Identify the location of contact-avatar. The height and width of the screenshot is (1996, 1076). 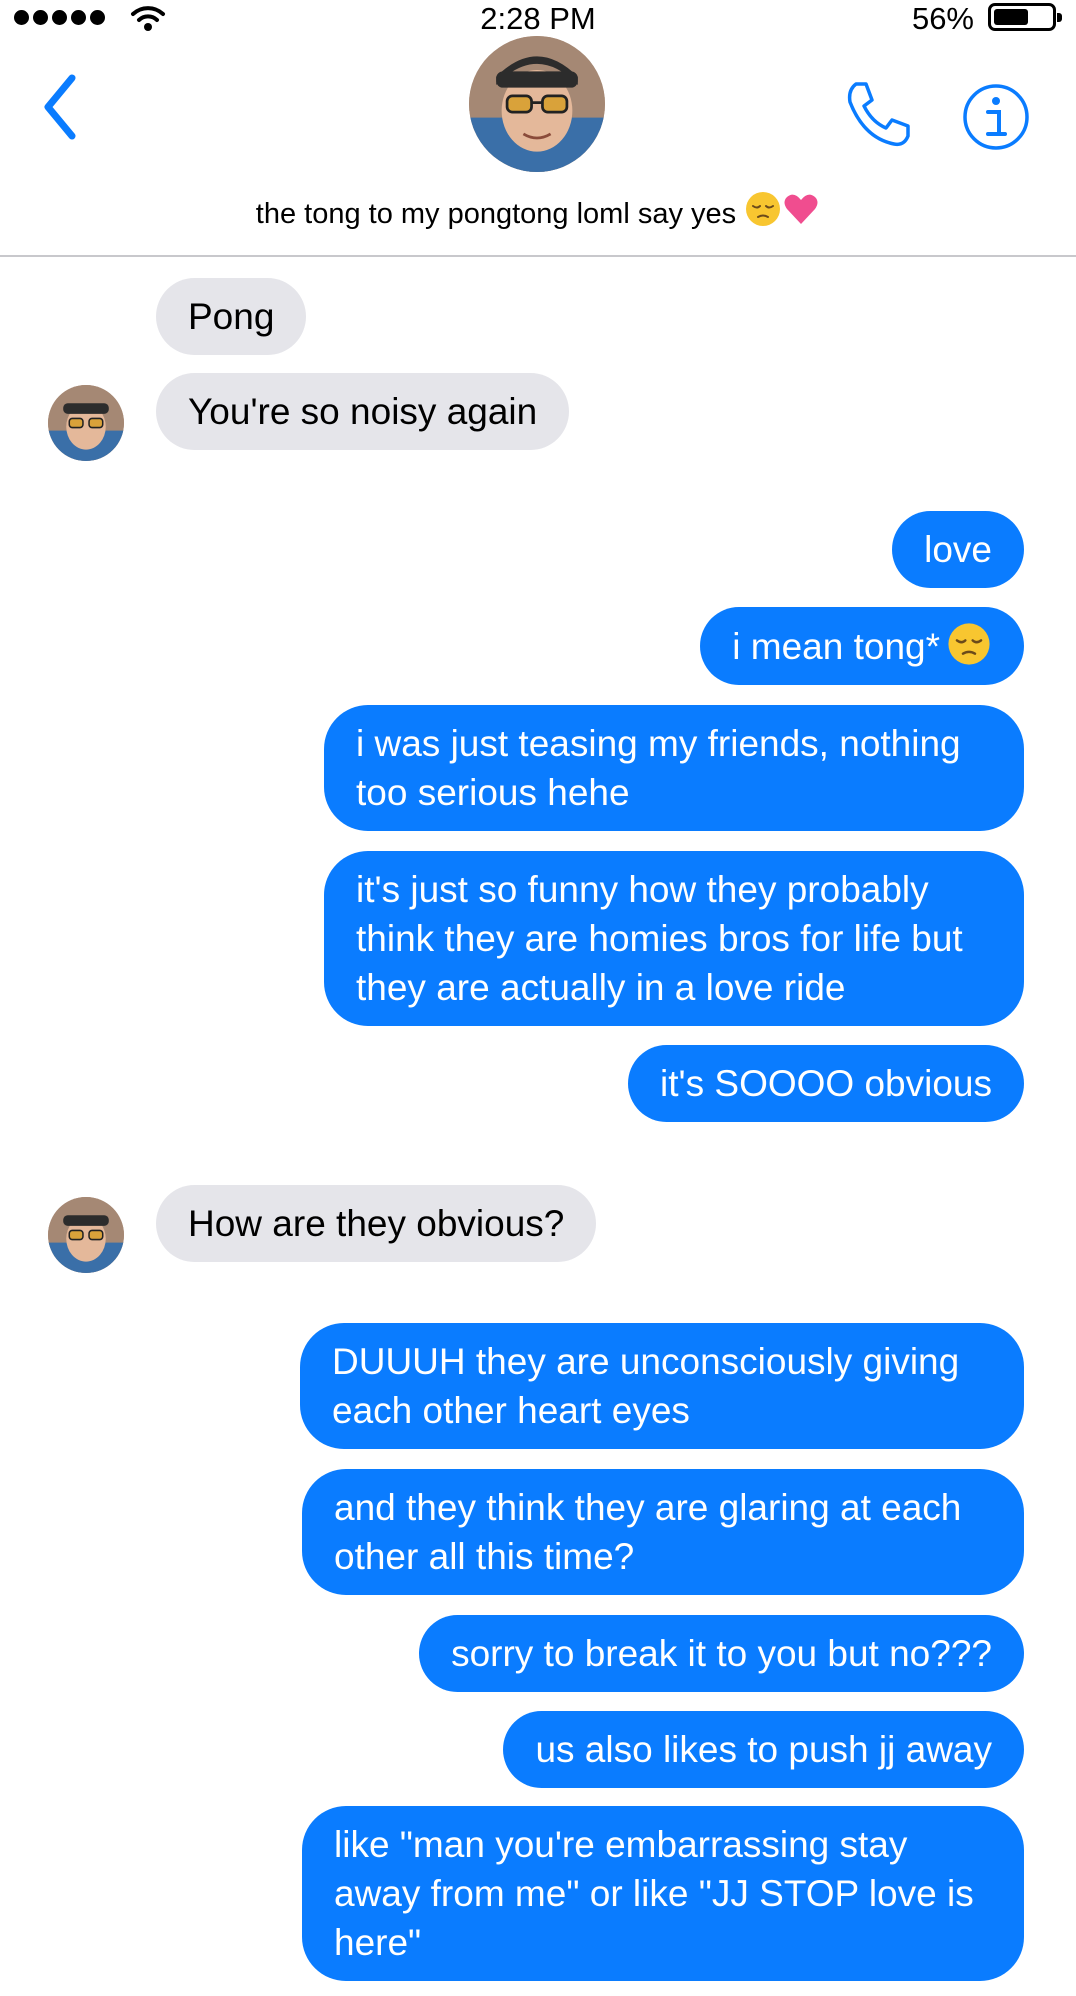
(537, 104).